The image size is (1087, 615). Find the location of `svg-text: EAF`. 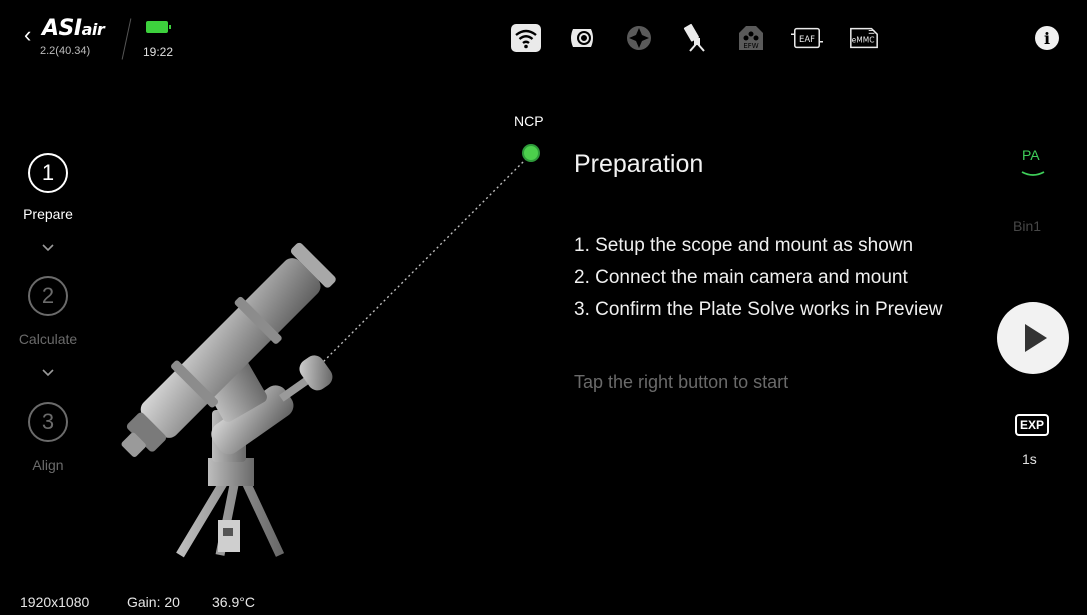

svg-text: EAF is located at coordinates (807, 39).